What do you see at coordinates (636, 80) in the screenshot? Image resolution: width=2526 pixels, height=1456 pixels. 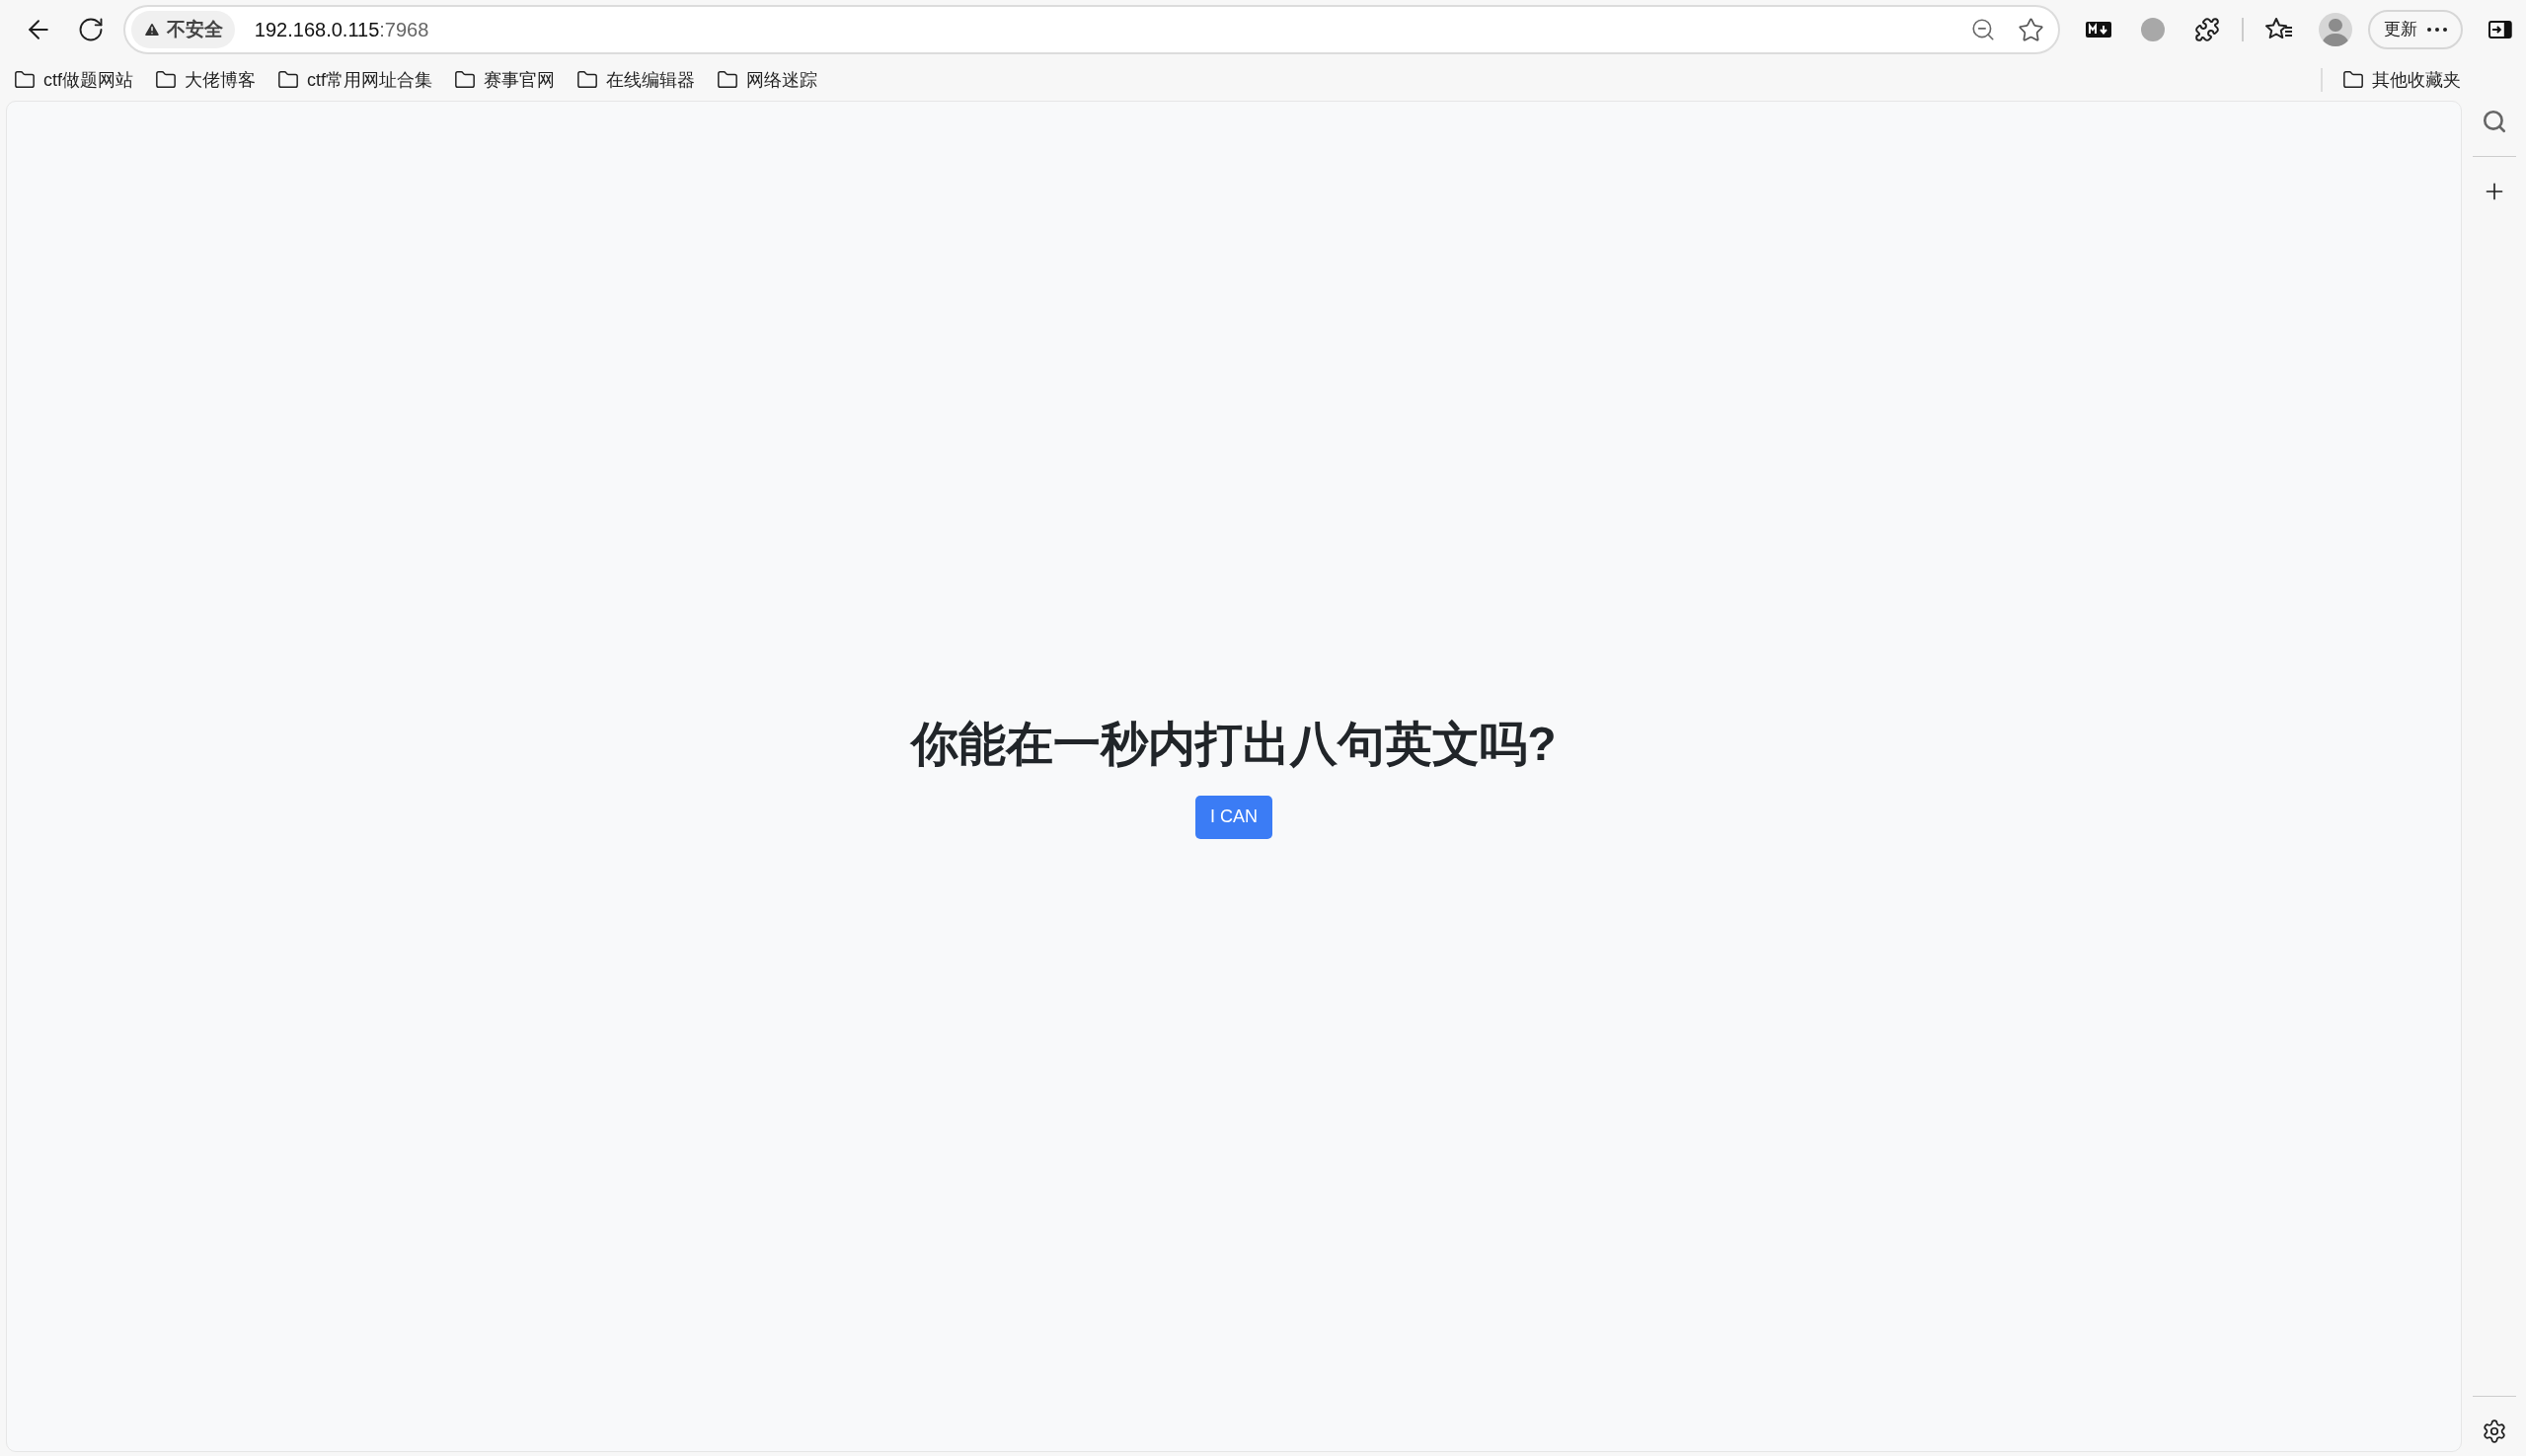 I see `bookmark-folder: 在线编辑器` at bounding box center [636, 80].